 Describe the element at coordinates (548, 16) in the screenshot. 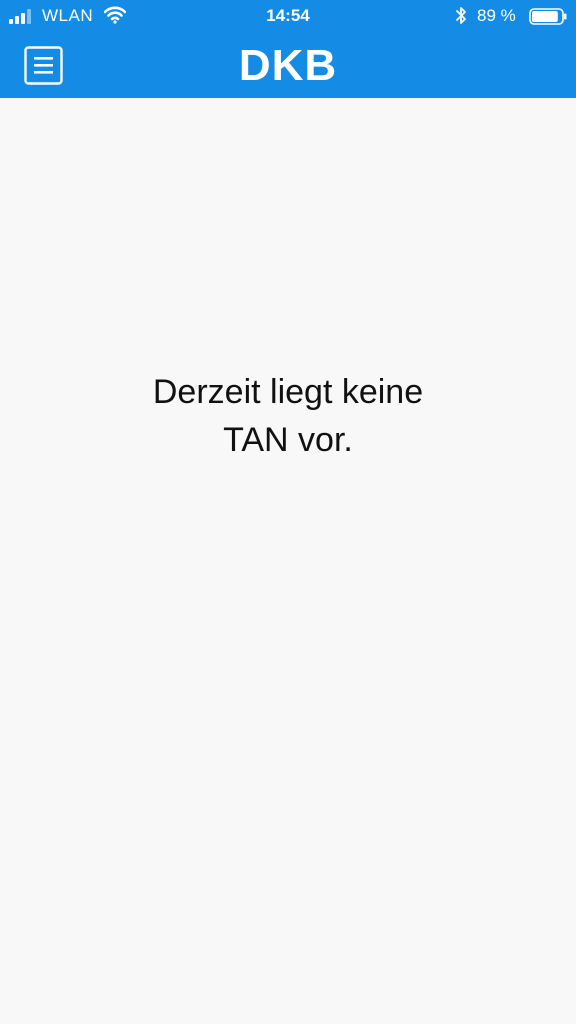

I see `battery-icon` at that location.